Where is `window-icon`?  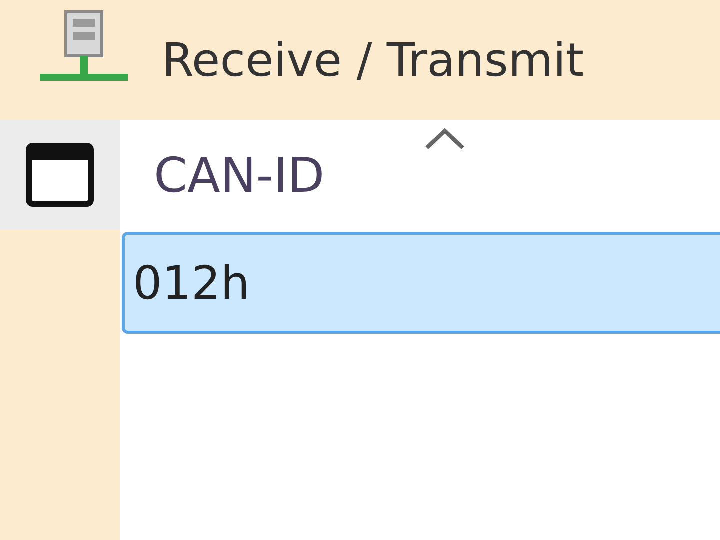 window-icon is located at coordinates (60, 175).